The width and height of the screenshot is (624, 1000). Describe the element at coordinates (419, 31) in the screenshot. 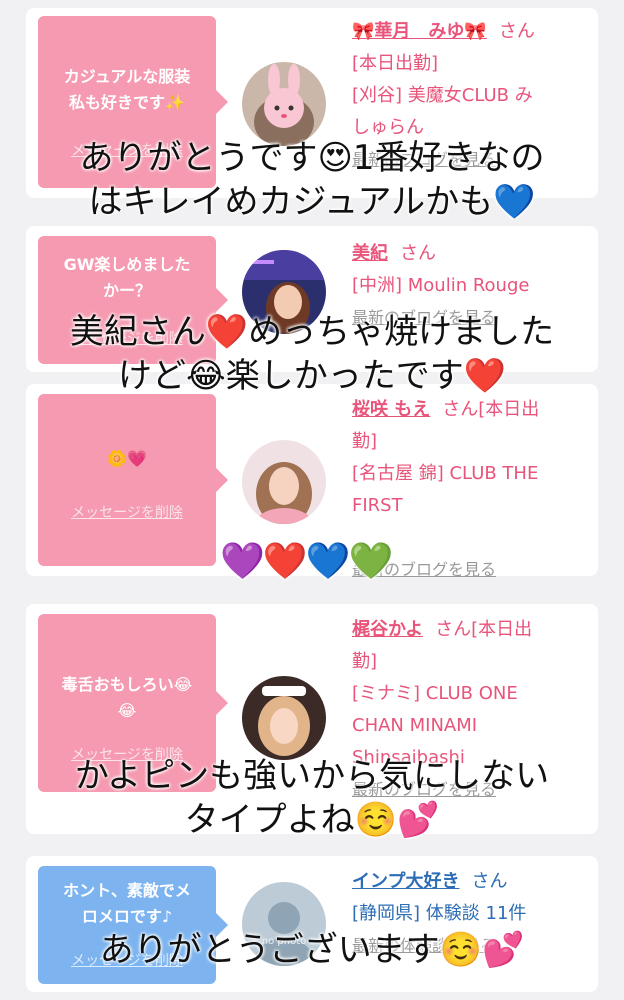

I see `profile-name-link: 🎀華月 みゆ🎀` at that location.